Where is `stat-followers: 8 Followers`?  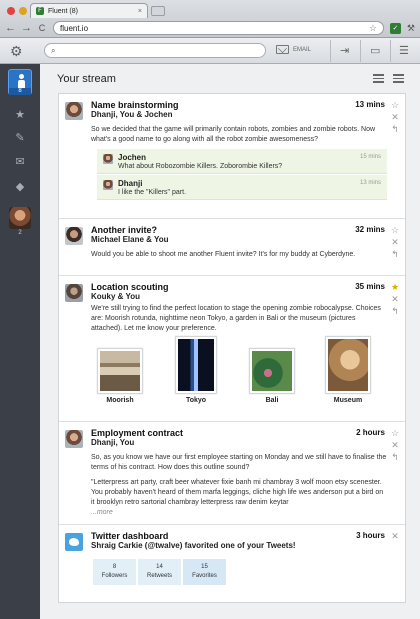 stat-followers: 8 Followers is located at coordinates (114, 572).